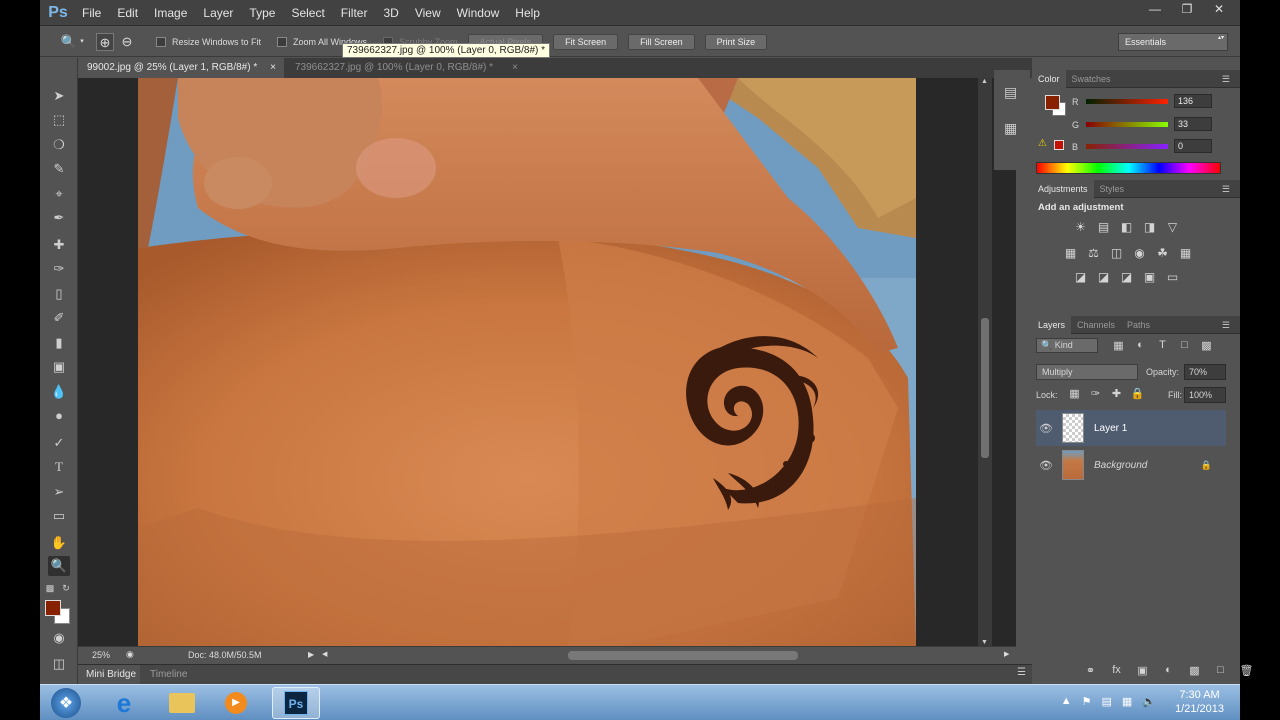  I want to click on vibrance-icon: ▽, so click(1172, 227).